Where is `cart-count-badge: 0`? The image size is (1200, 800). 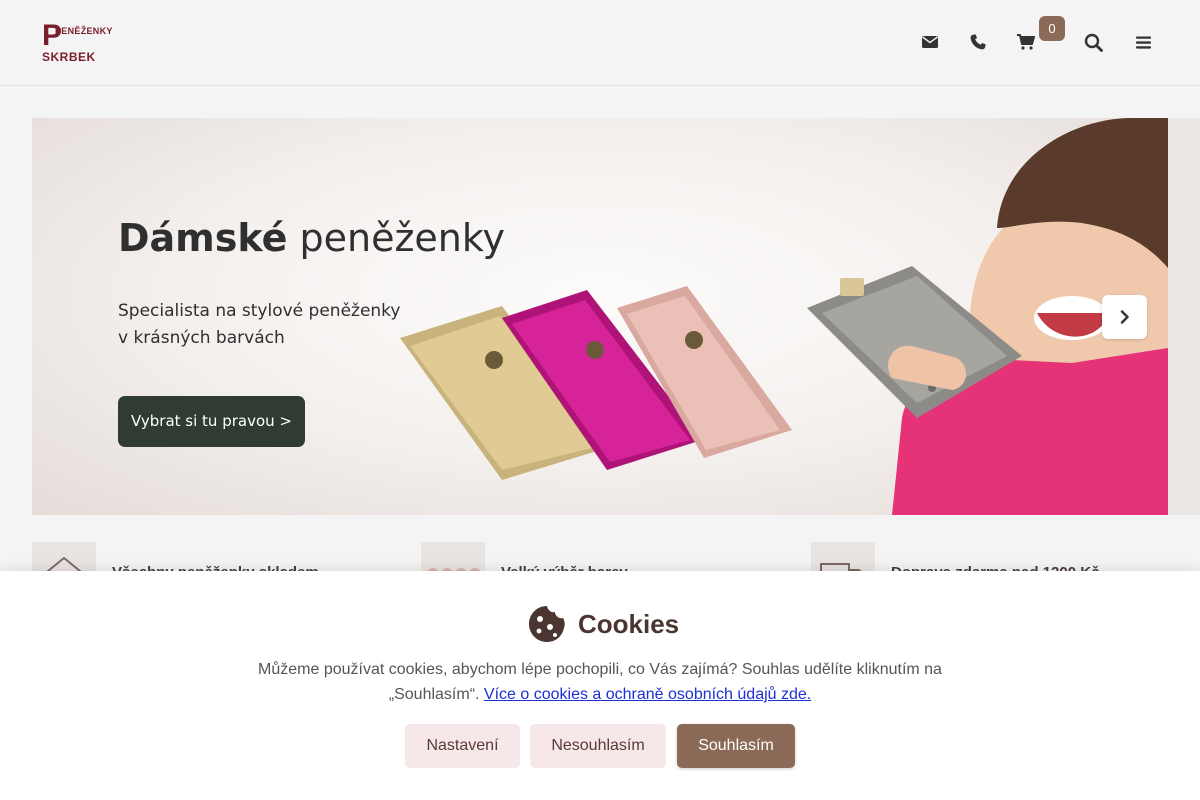
cart-count-badge: 0 is located at coordinates (1052, 28).